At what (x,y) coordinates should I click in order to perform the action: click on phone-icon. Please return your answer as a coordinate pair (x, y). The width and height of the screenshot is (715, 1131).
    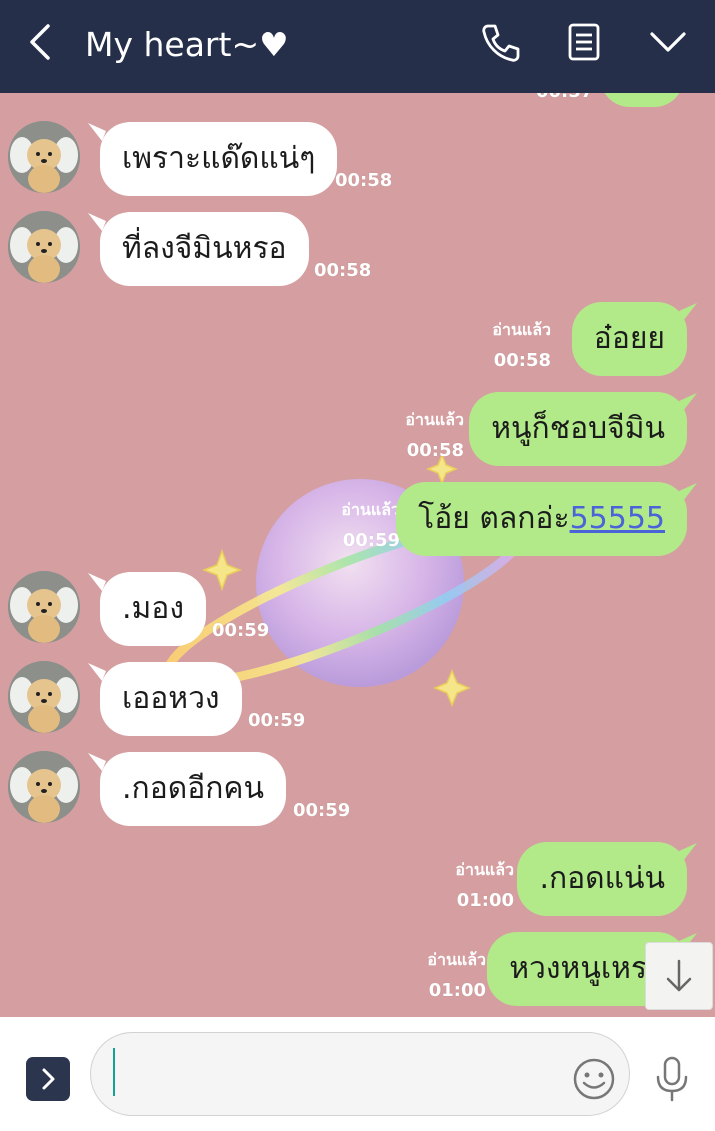
    Looking at the image, I should click on (500, 42).